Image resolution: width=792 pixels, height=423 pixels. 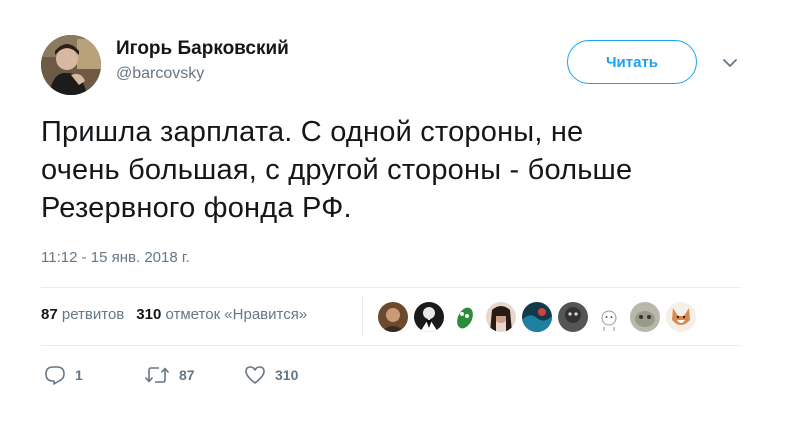 I want to click on reply-icon, so click(x=55, y=375).